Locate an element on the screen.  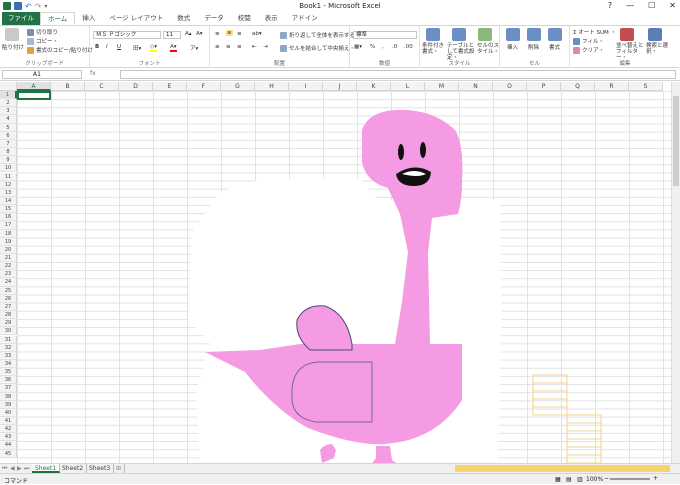
borders-icon: 田▾ is located at coordinates (137, 48).